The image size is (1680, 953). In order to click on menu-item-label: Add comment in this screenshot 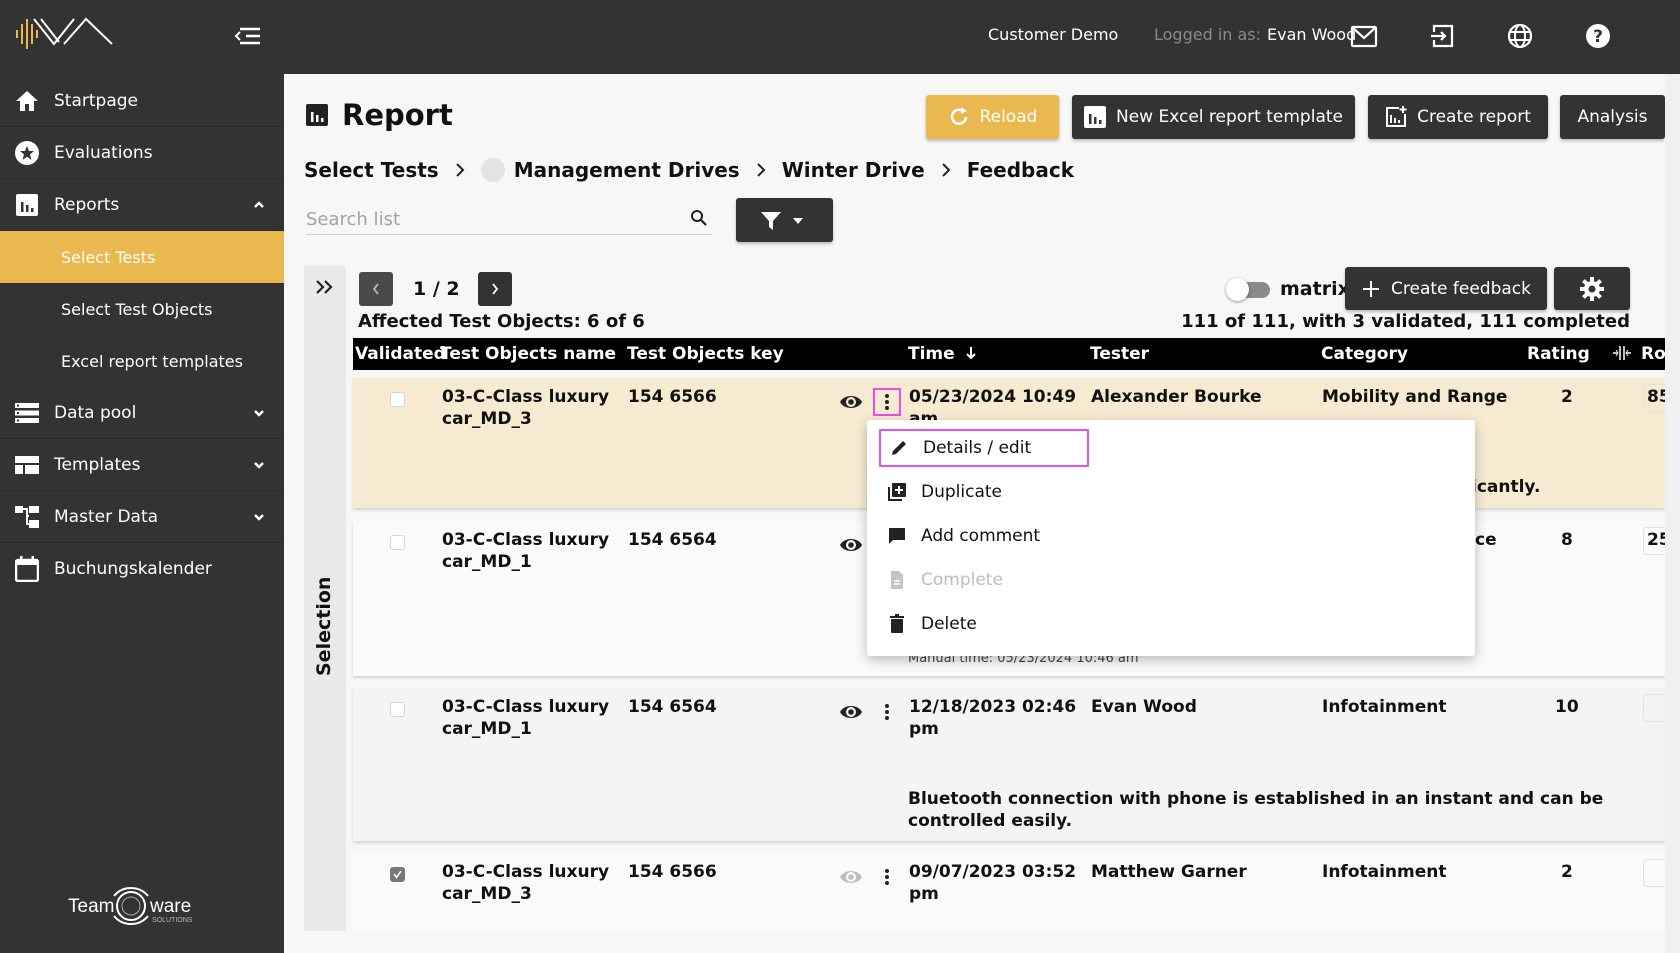, I will do `click(981, 536)`.